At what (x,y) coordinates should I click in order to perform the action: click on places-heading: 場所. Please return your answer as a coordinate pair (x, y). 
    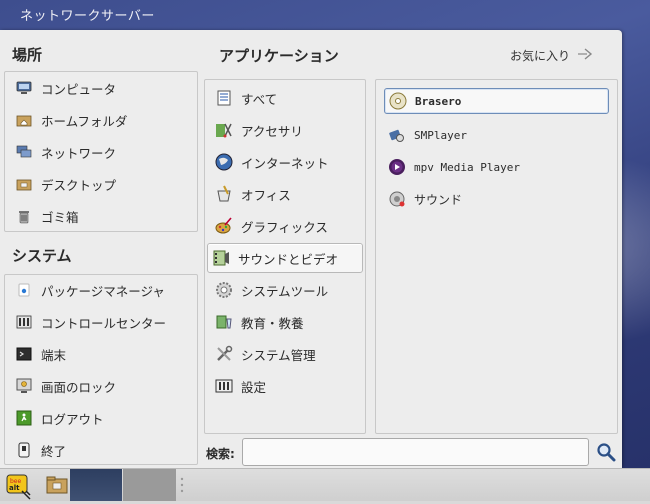
    Looking at the image, I should click on (27, 55).